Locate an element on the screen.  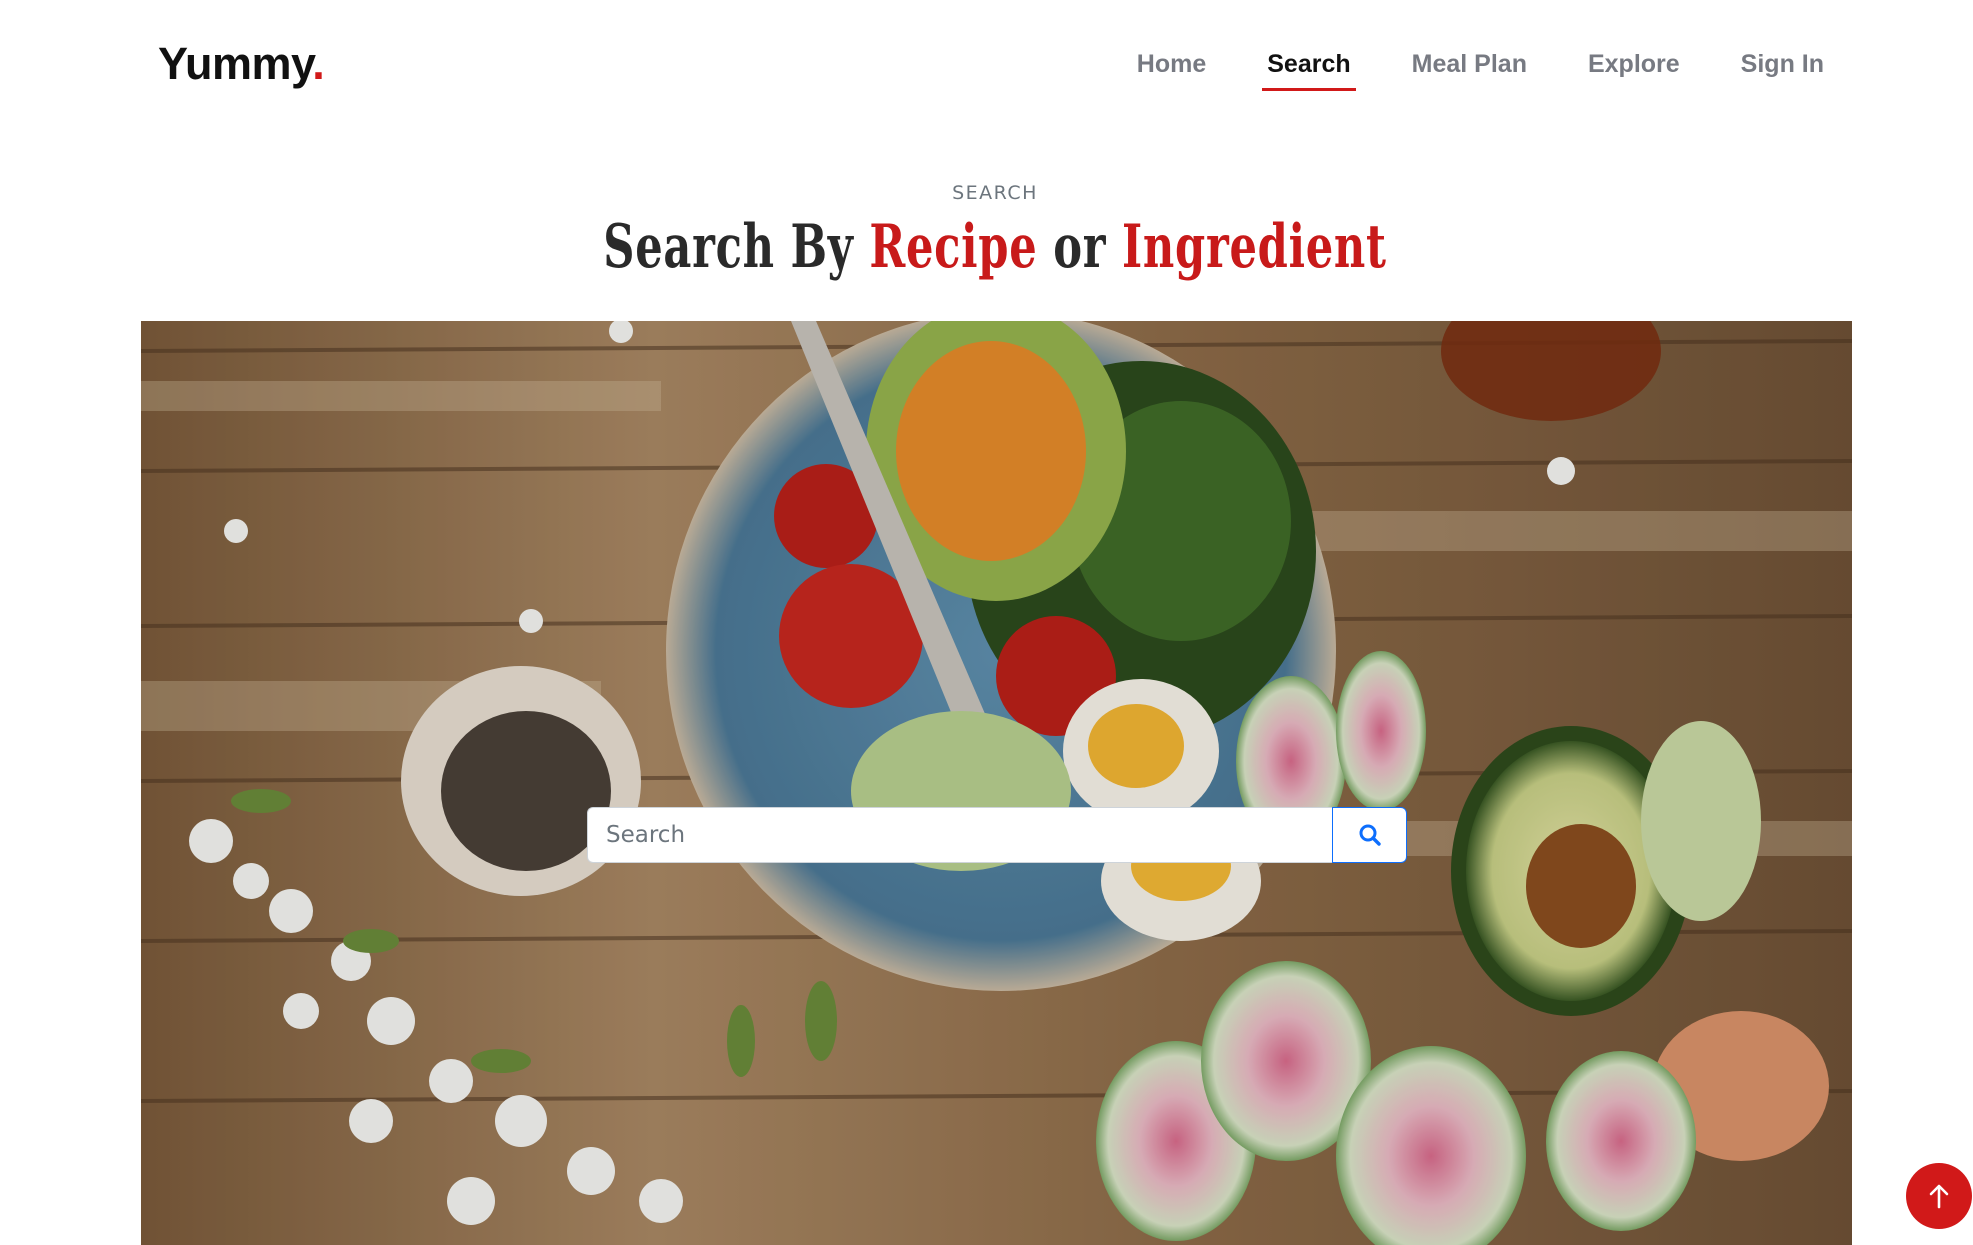
arrow-up-icon is located at coordinates (1939, 1196).